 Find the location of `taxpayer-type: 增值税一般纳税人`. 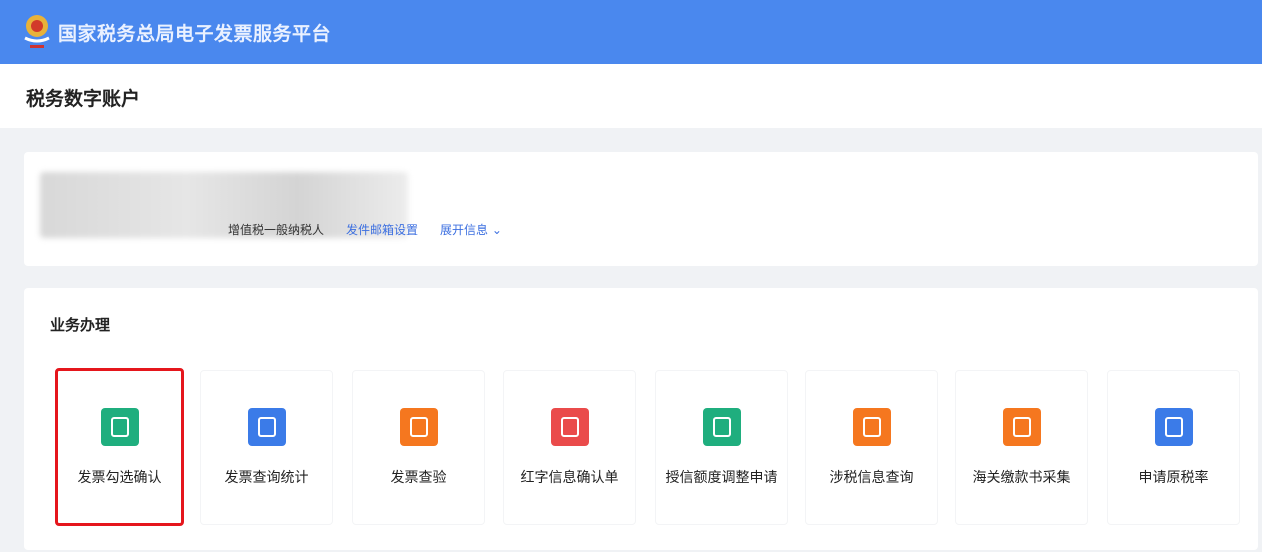

taxpayer-type: 增值税一般纳税人 is located at coordinates (276, 230).